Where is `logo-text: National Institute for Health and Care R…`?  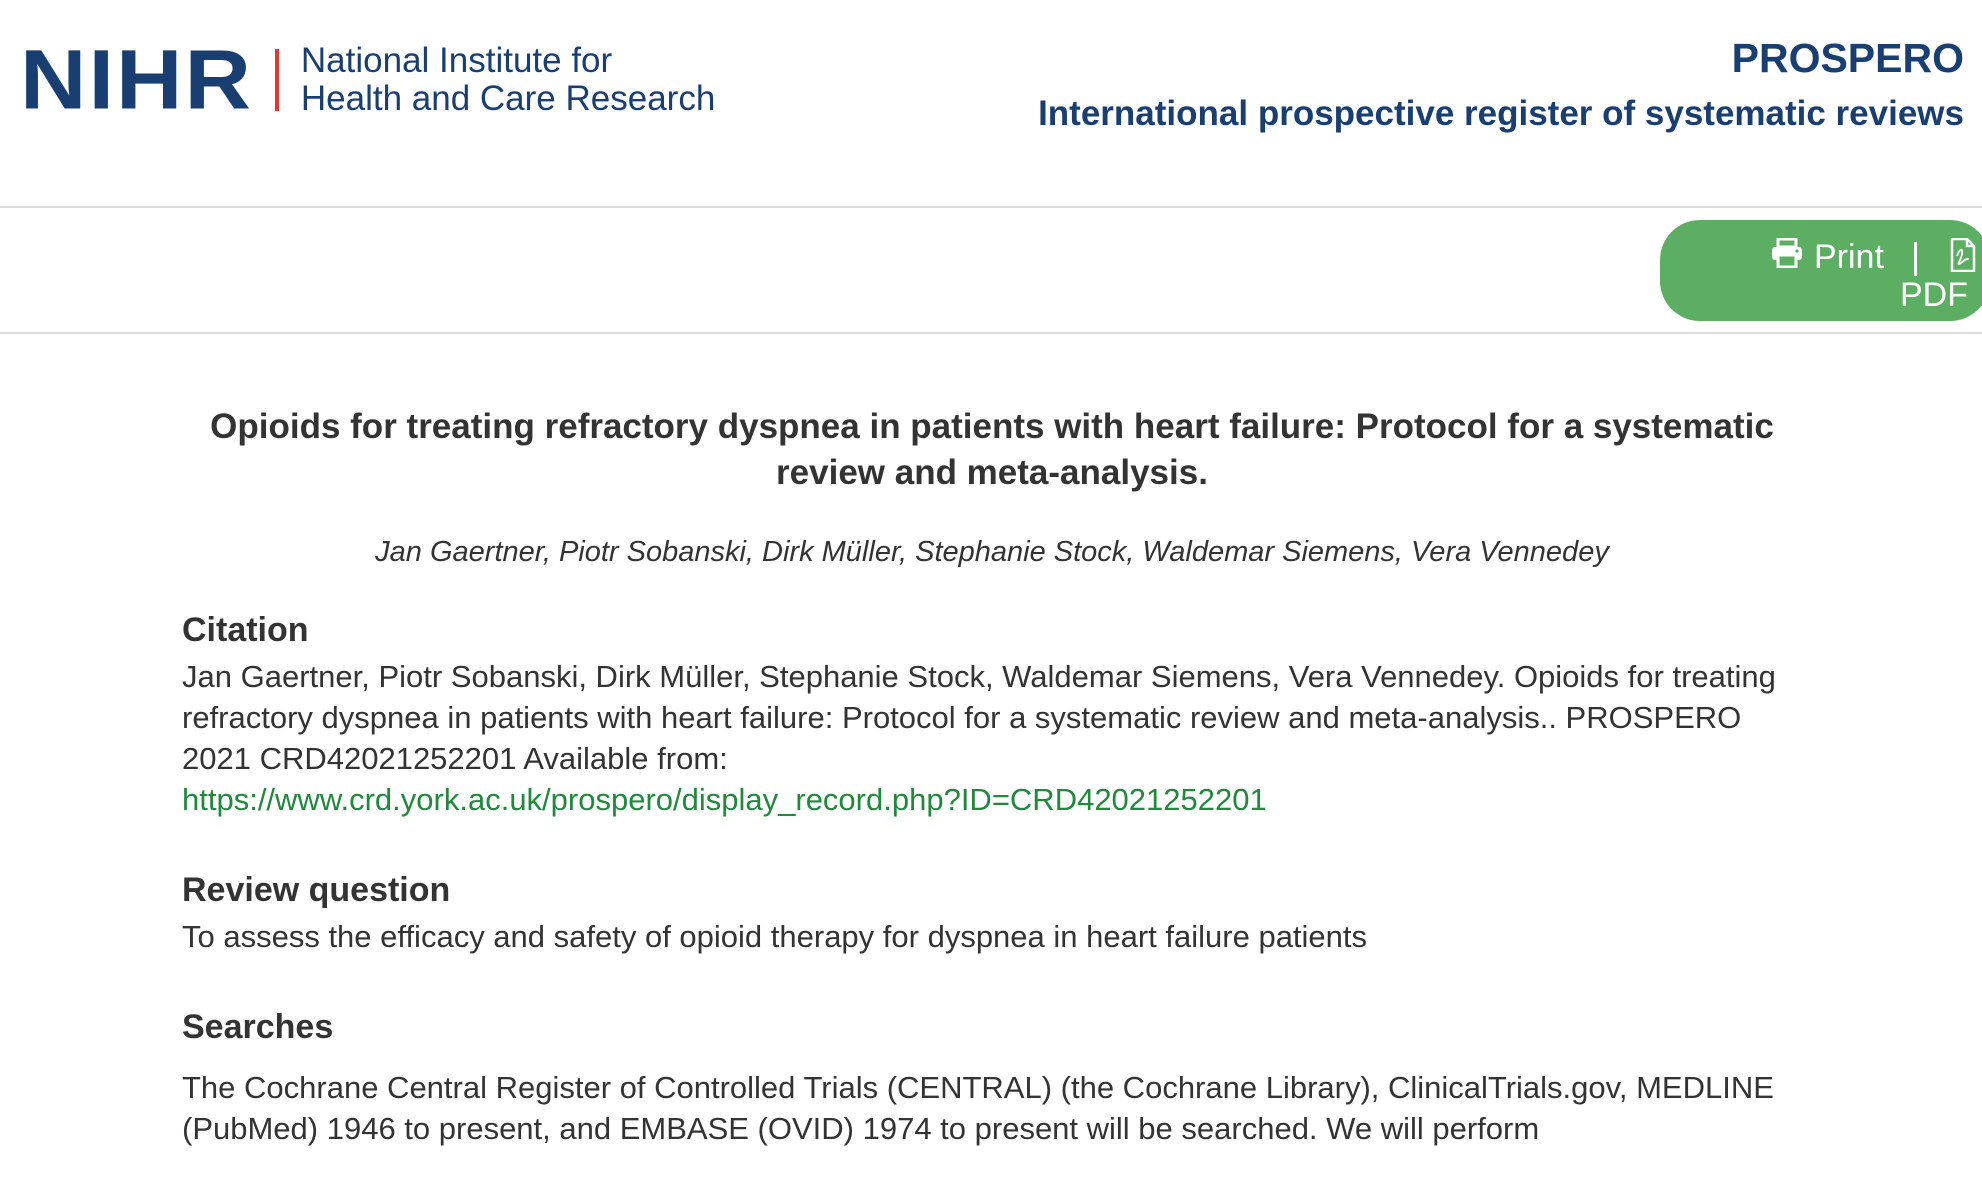 logo-text: National Institute for Health and Care R… is located at coordinates (508, 80).